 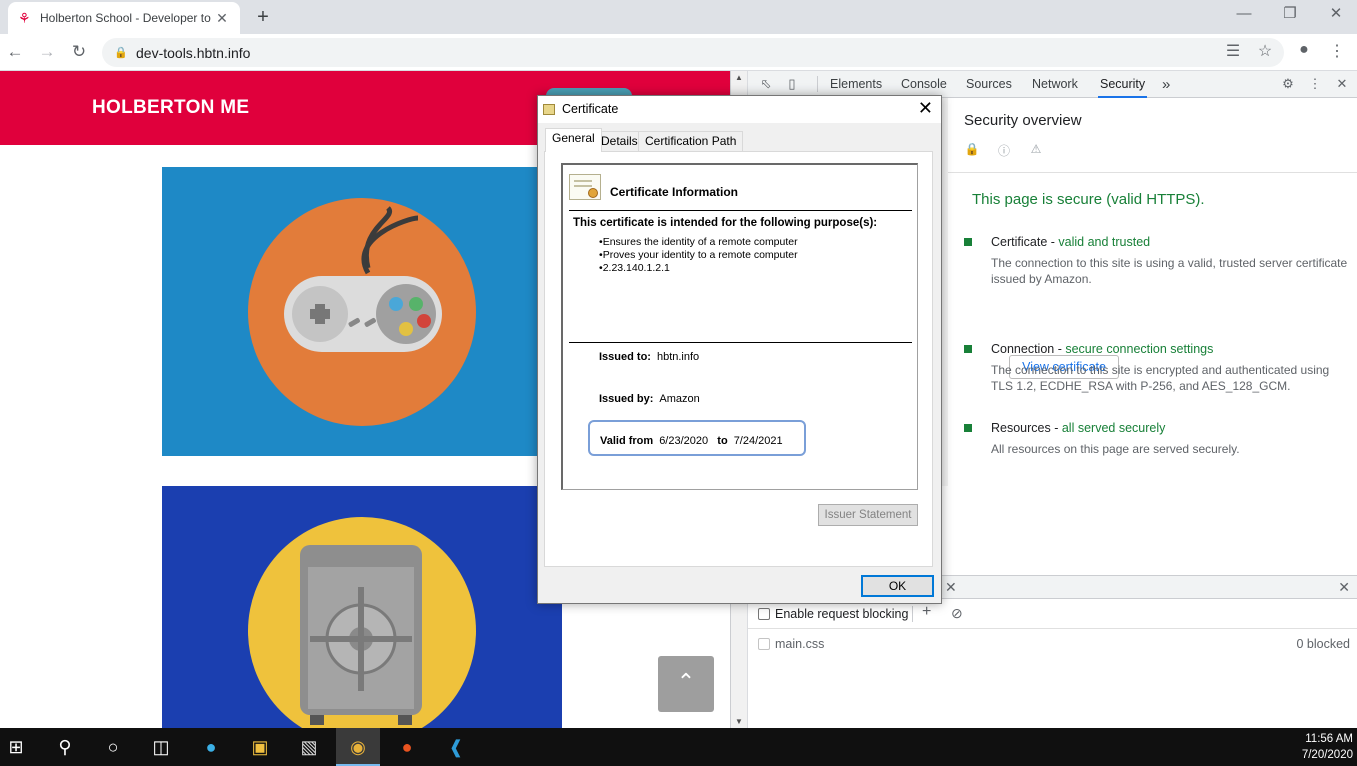 I want to click on browser-tab: ⚘ Holberton School - Developer to ✕, so click(x=124, y=18).